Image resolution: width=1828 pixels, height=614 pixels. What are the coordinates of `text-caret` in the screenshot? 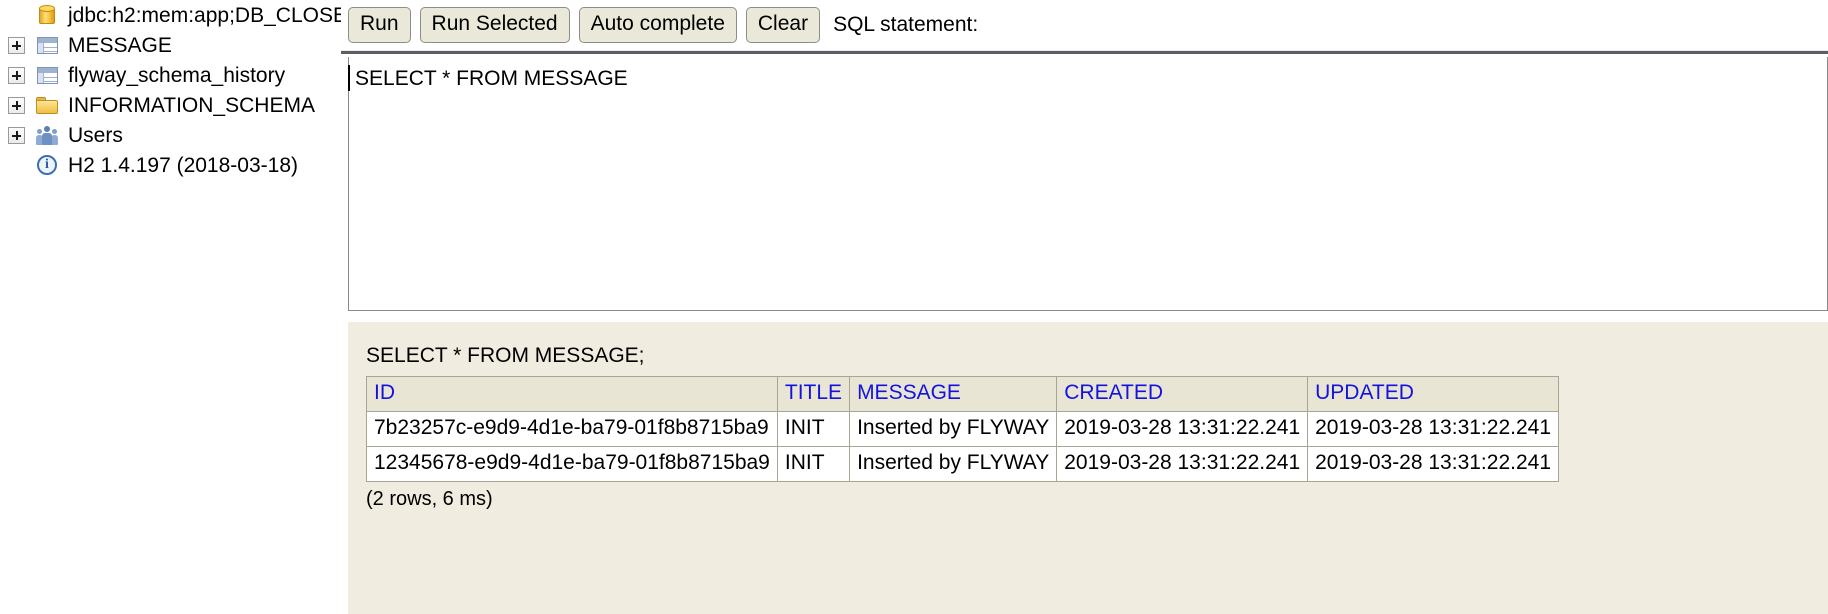 It's located at (349, 78).